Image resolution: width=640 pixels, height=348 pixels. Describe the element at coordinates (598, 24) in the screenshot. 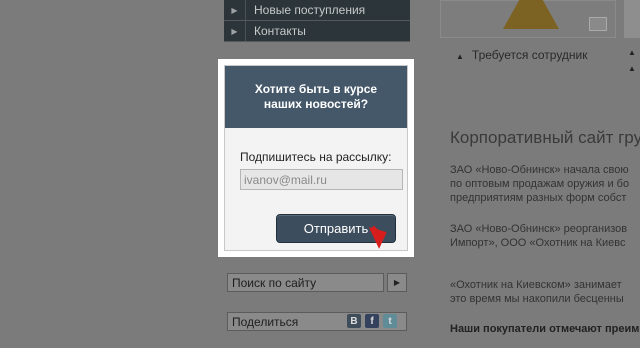

I see `mail-icon` at that location.